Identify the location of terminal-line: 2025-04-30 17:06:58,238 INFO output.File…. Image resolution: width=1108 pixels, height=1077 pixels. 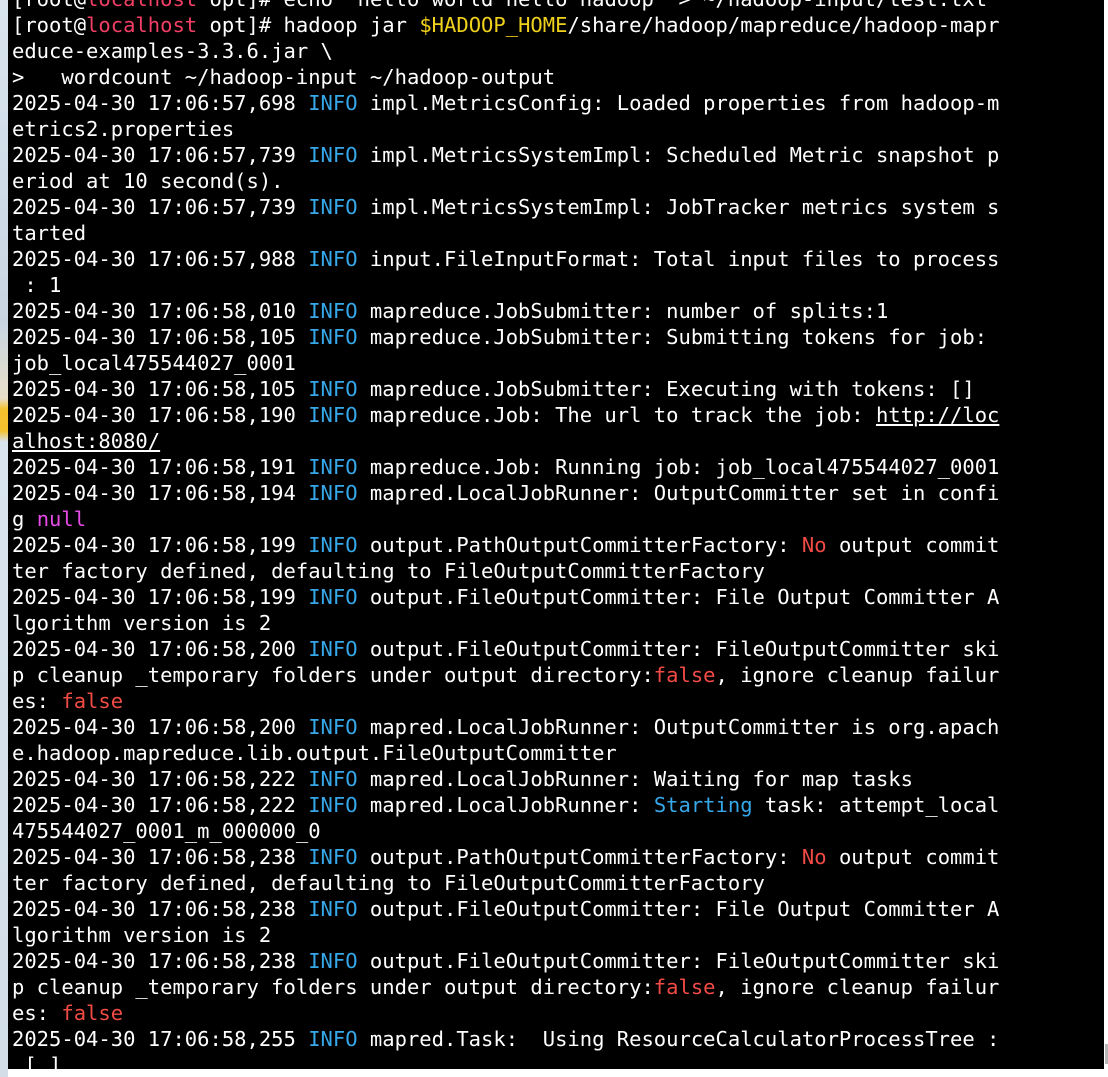
(558, 909).